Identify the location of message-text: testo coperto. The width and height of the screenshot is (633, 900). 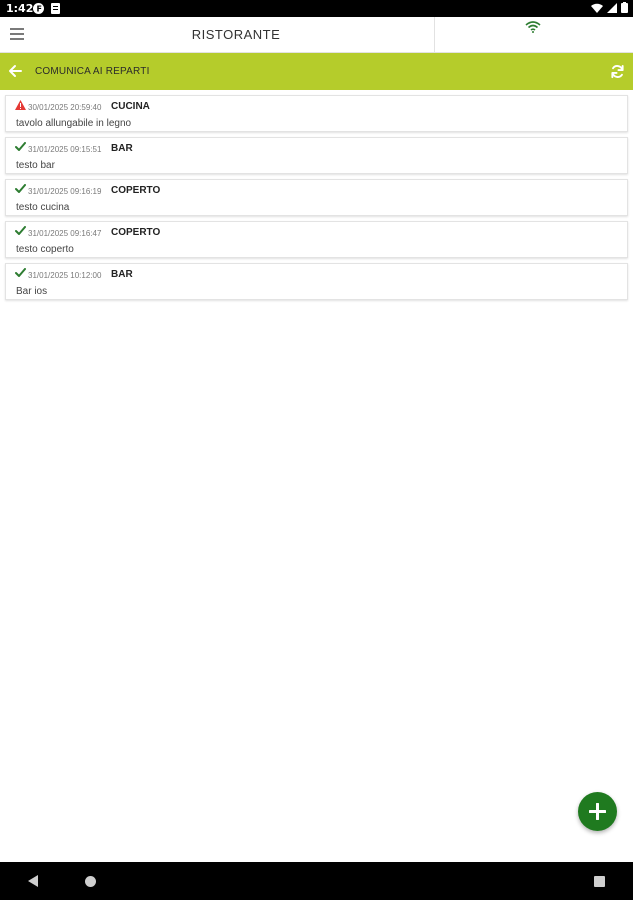
(45, 249).